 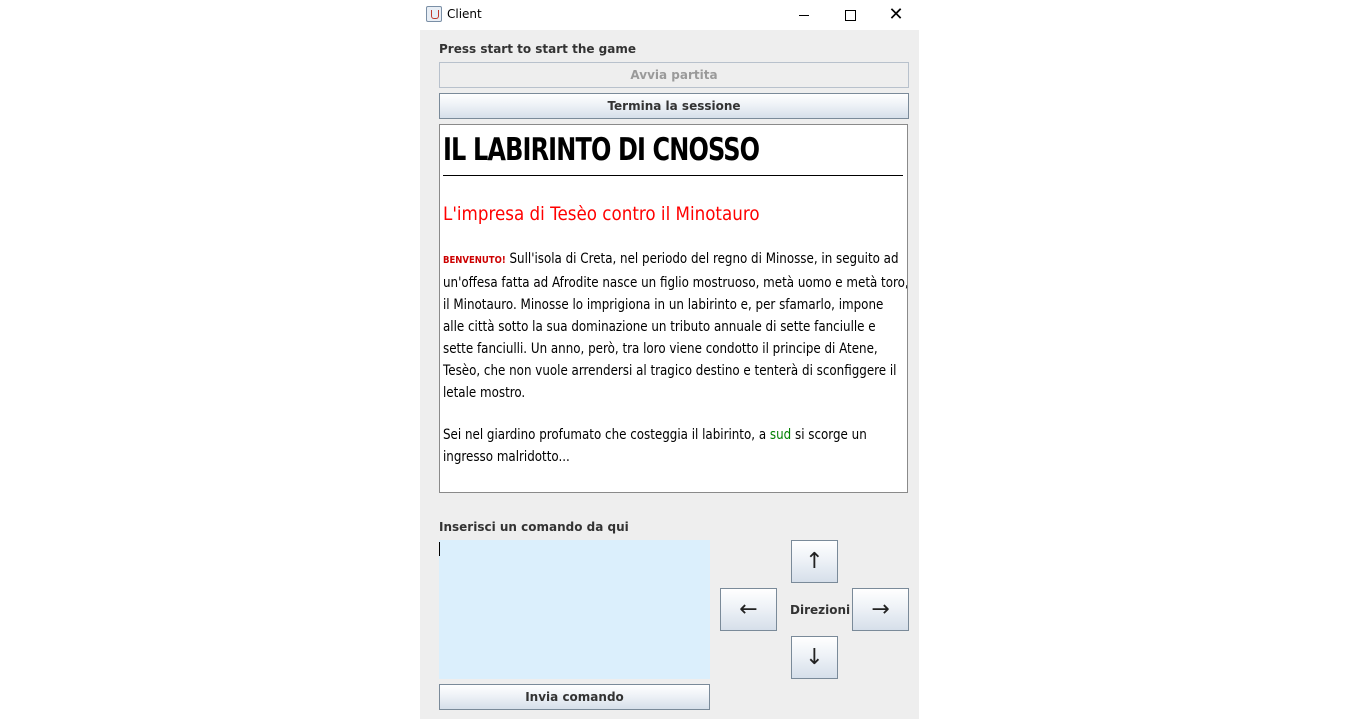 I want to click on close-icon: ✕, so click(x=896, y=14).